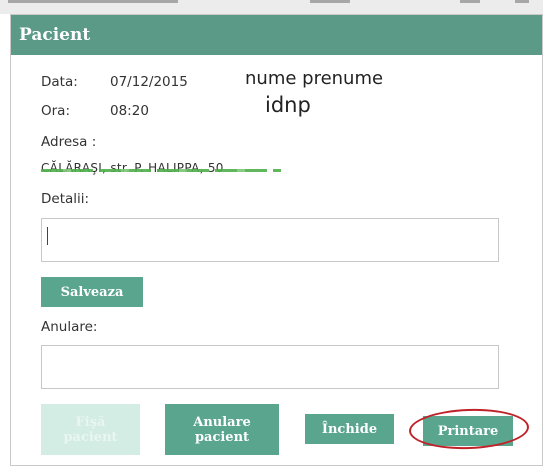  What do you see at coordinates (59, 82) in the screenshot?
I see `date-label: Data:` at bounding box center [59, 82].